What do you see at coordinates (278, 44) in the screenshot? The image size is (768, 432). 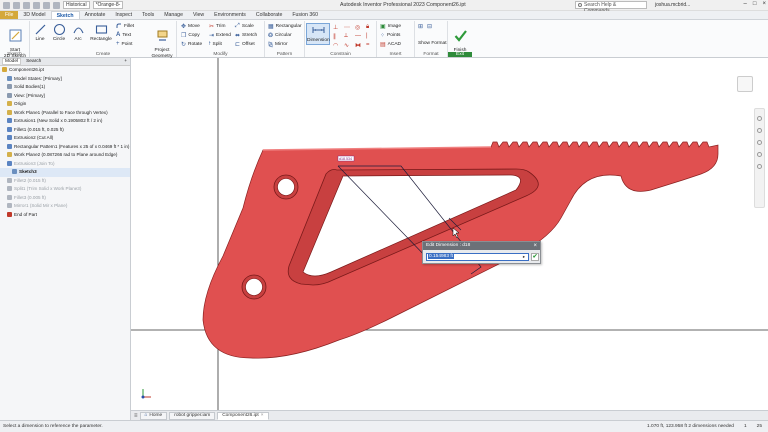 I see `mirror-button: ⧎ Mirror` at bounding box center [278, 44].